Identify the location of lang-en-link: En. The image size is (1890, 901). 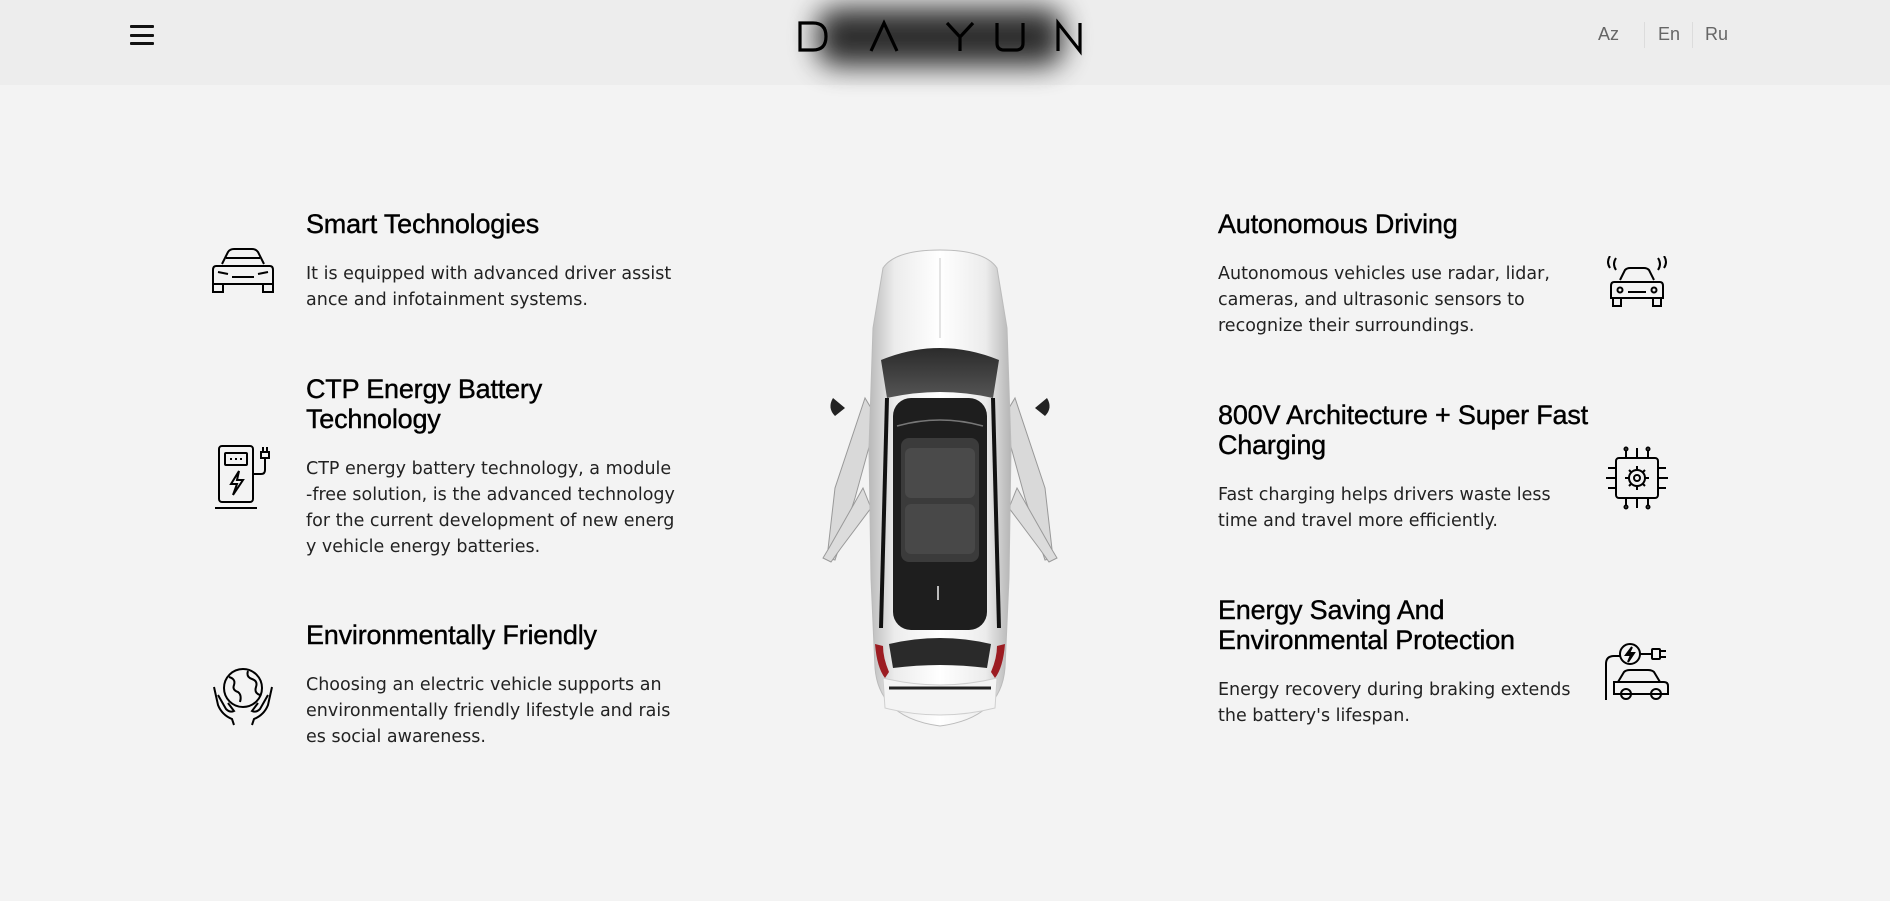
(1669, 34).